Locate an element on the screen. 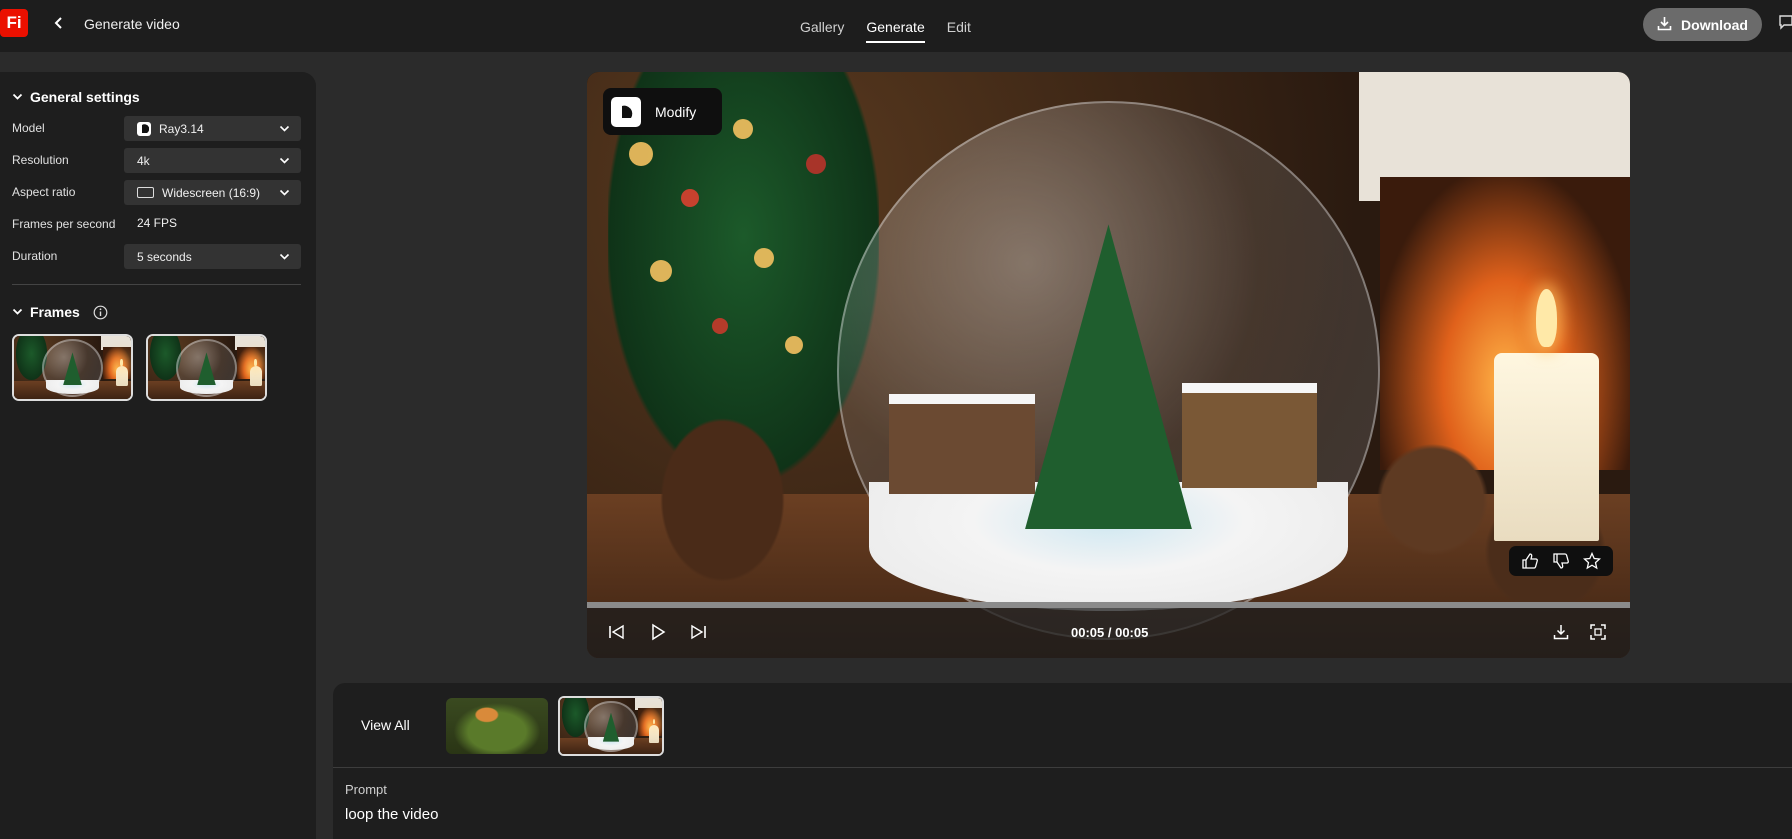 This screenshot has height=839, width=1792. tab-edit-label: Edit is located at coordinates (958, 27).